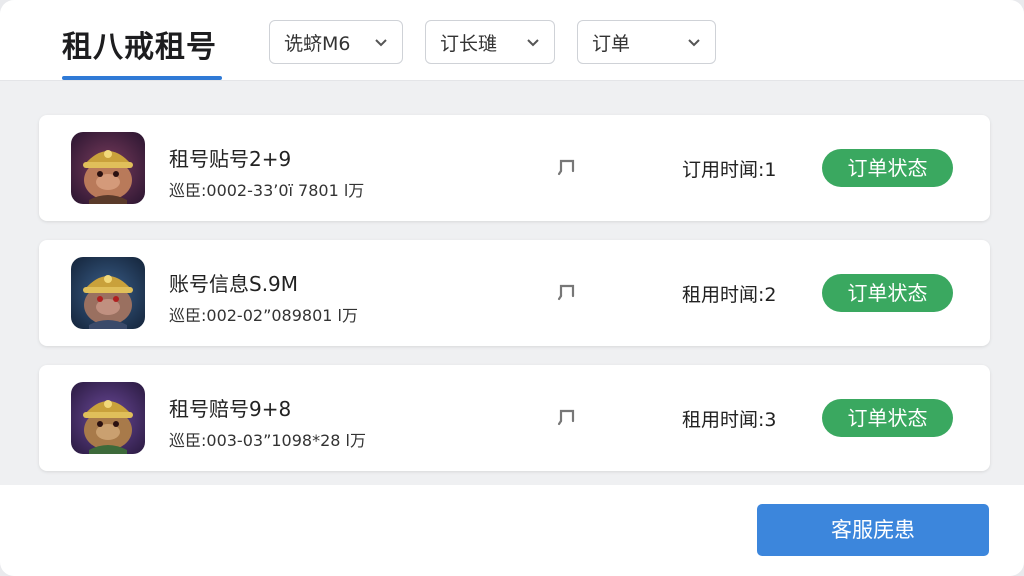 Image resolution: width=1024 pixels, height=576 pixels. What do you see at coordinates (139, 47) in the screenshot?
I see `page-title: 租八戒租号` at bounding box center [139, 47].